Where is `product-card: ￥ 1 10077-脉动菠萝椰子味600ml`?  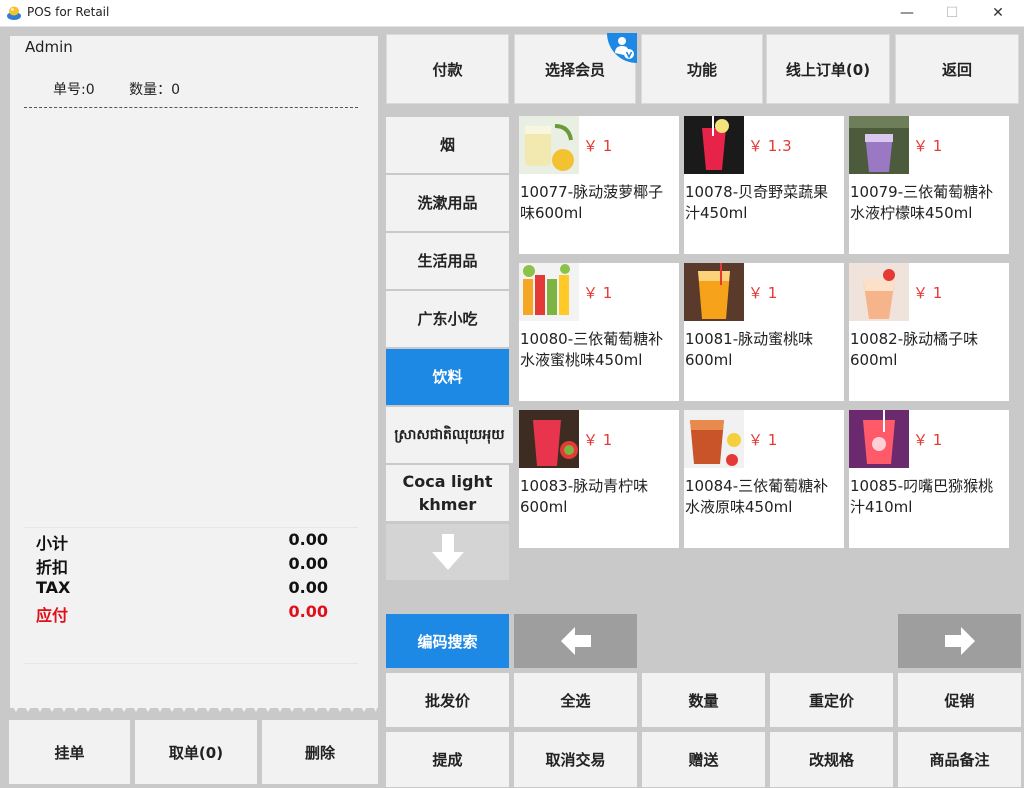
product-card: ￥ 1 10077-脉动菠萝椰子味600ml is located at coordinates (599, 185).